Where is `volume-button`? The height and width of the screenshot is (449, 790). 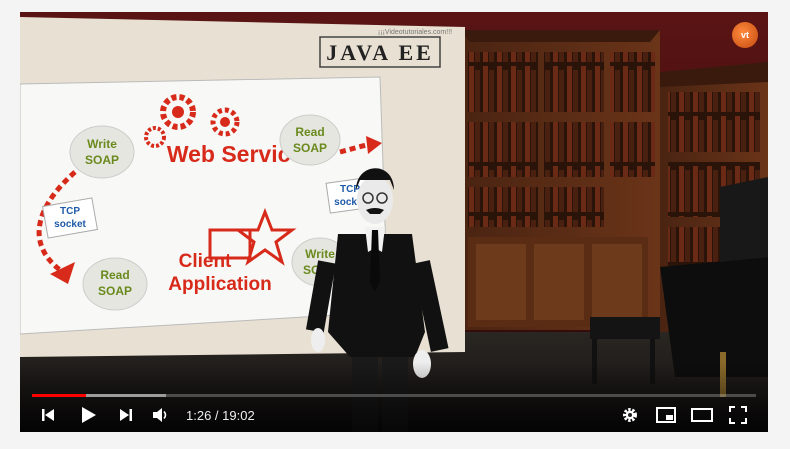 volume-button is located at coordinates (160, 415).